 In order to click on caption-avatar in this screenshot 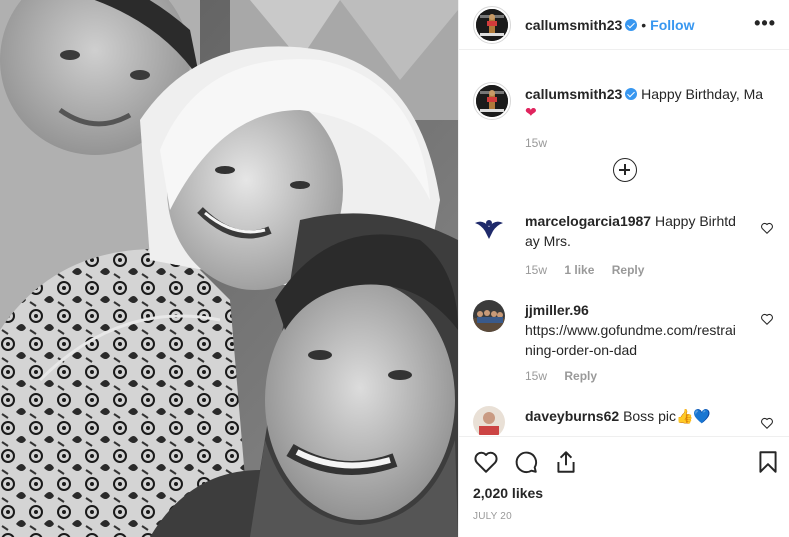, I will do `click(492, 101)`.